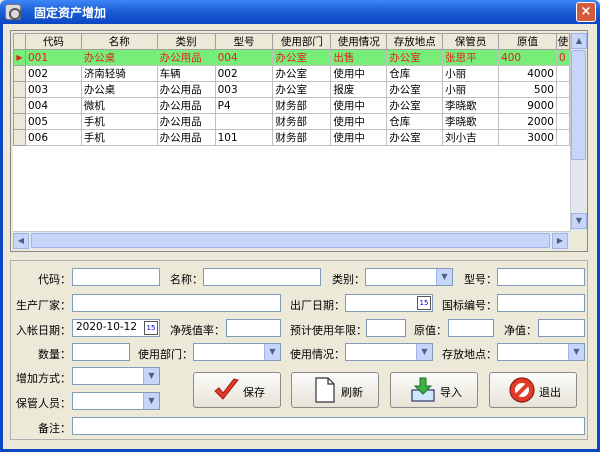  I want to click on cell-model: 004, so click(244, 57).